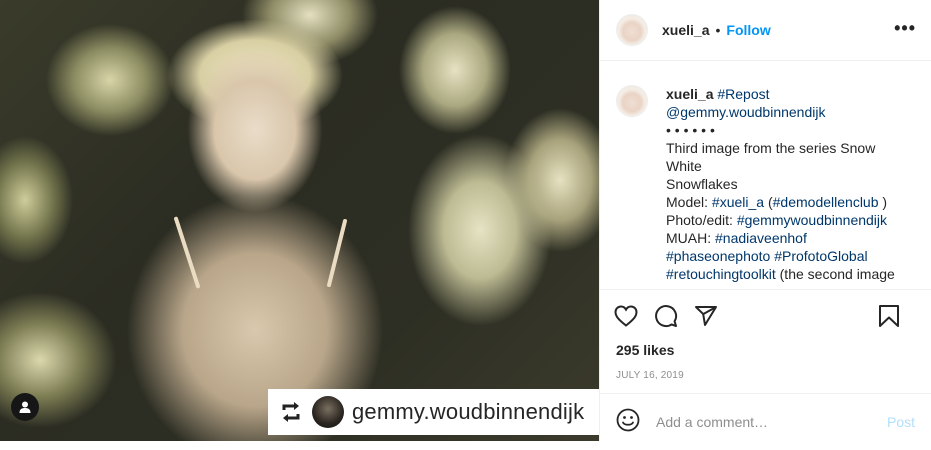 This screenshot has width=931, height=450. I want to click on repost-username: gemmy.woudbinnendijk, so click(468, 411).